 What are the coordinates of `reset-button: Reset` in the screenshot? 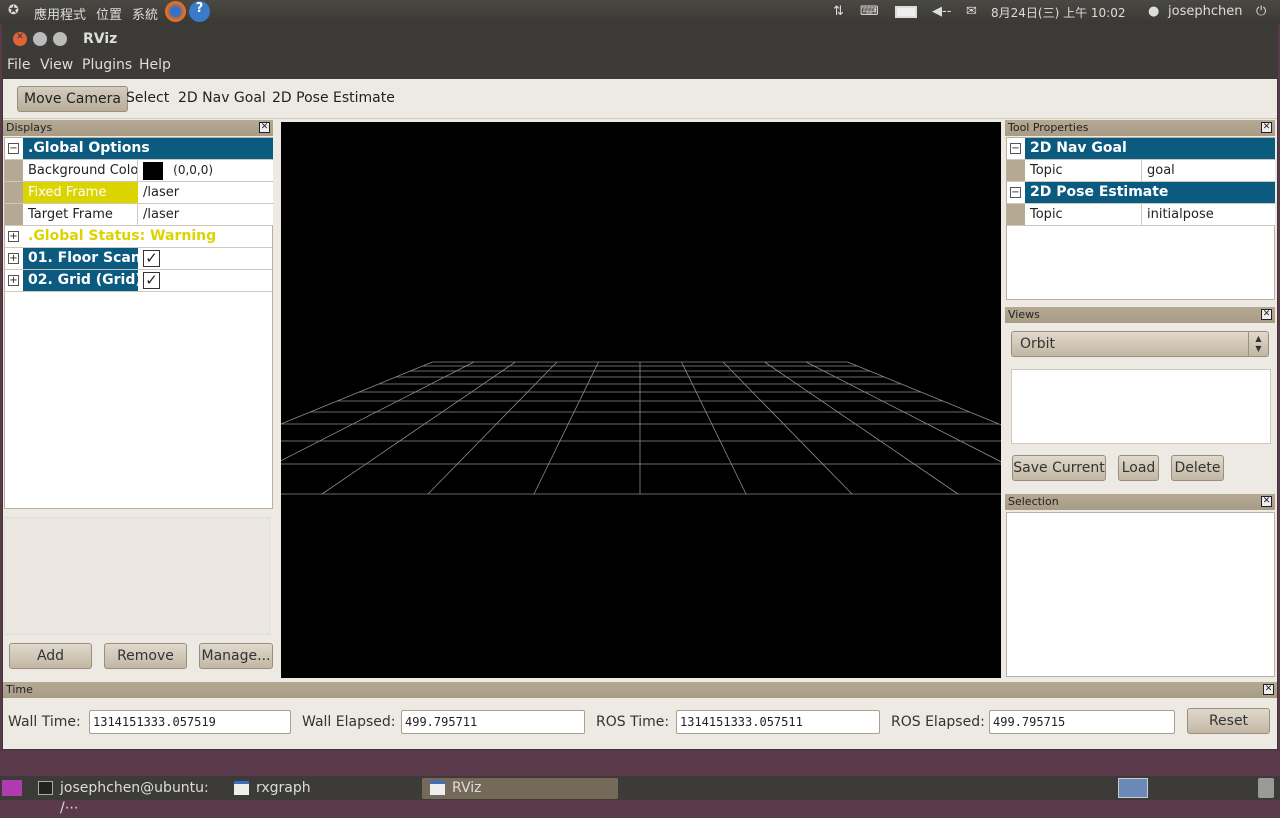 It's located at (1228, 721).